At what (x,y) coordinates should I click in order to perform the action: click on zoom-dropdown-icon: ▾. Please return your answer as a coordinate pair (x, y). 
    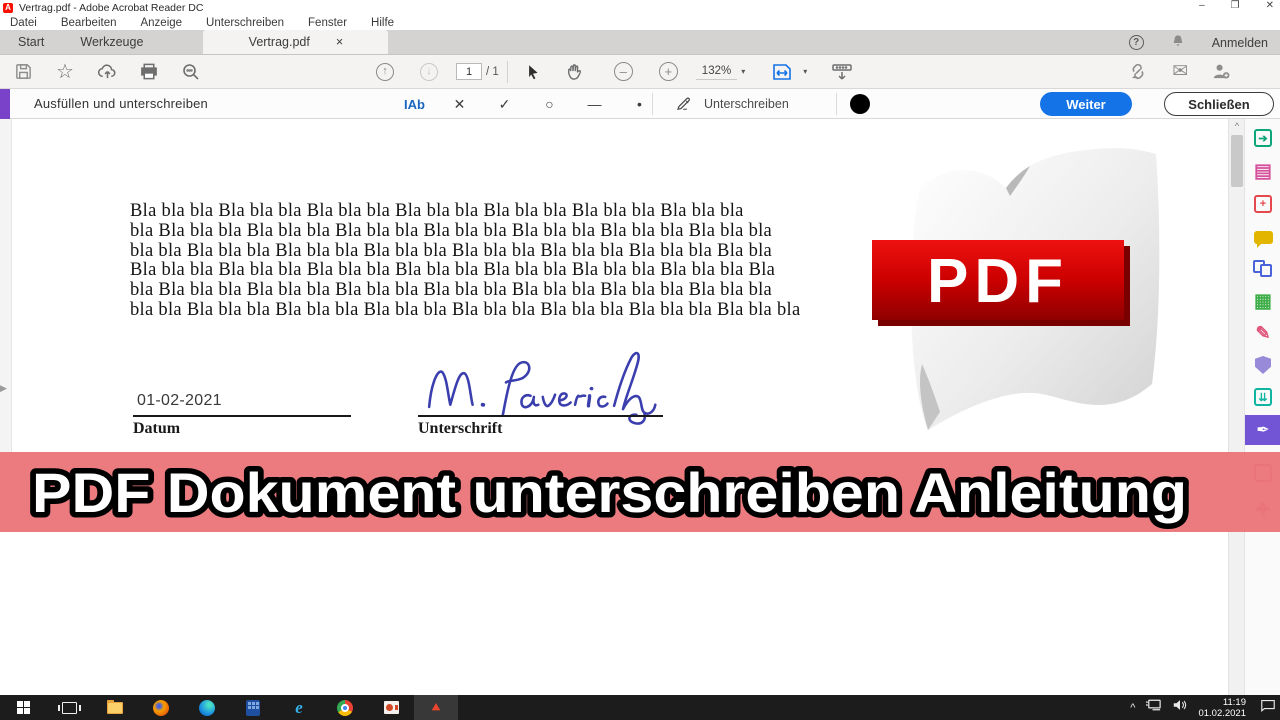
    Looking at the image, I should click on (743, 71).